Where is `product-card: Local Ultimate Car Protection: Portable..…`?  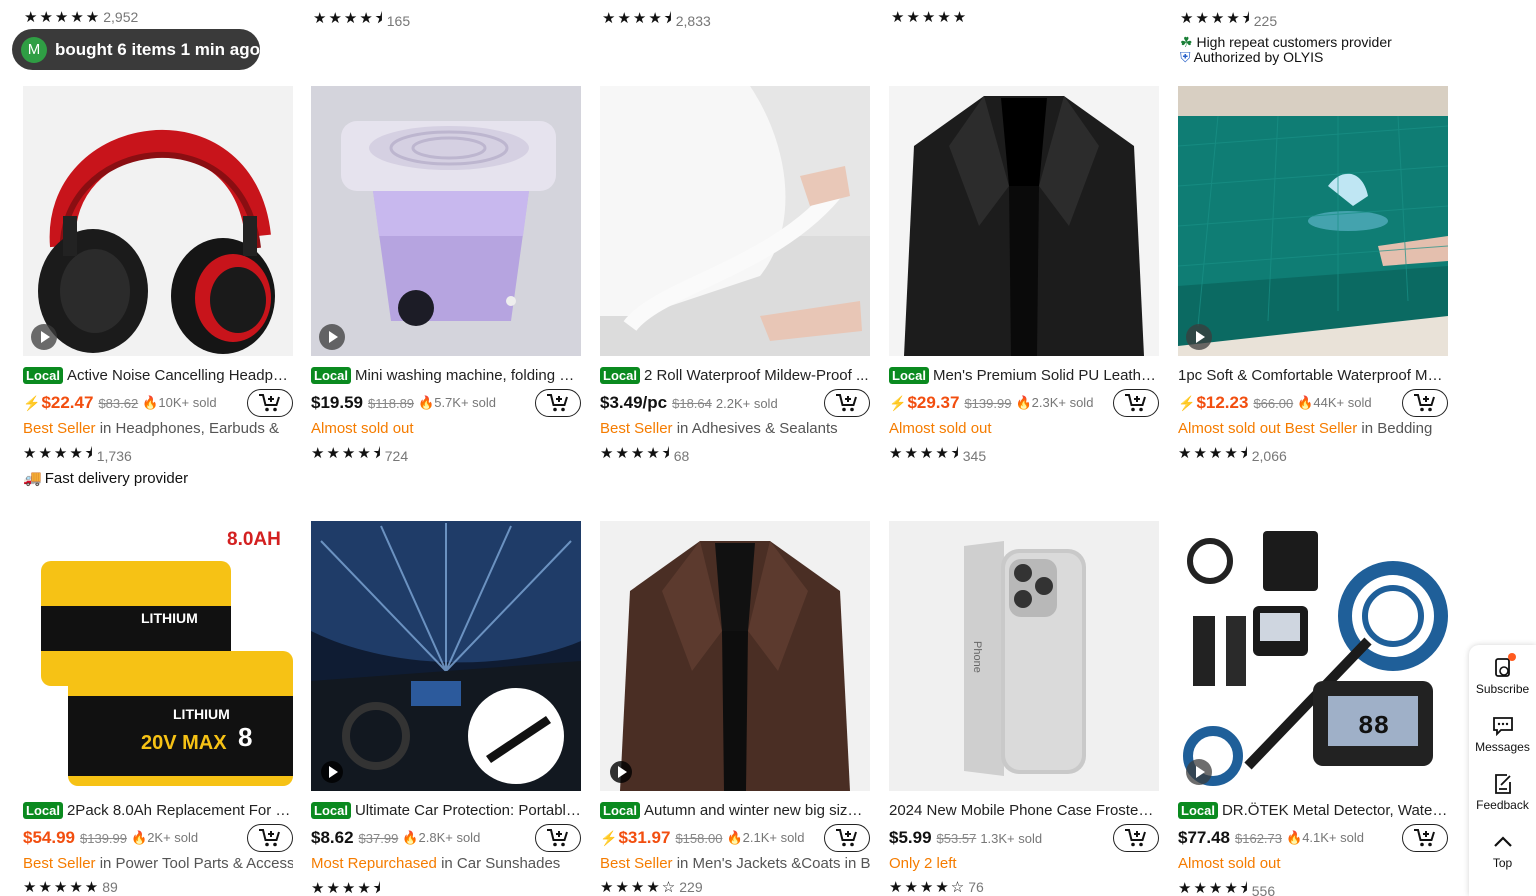 product-card: Local Ultimate Car Protection: Portable..… is located at coordinates (446, 708).